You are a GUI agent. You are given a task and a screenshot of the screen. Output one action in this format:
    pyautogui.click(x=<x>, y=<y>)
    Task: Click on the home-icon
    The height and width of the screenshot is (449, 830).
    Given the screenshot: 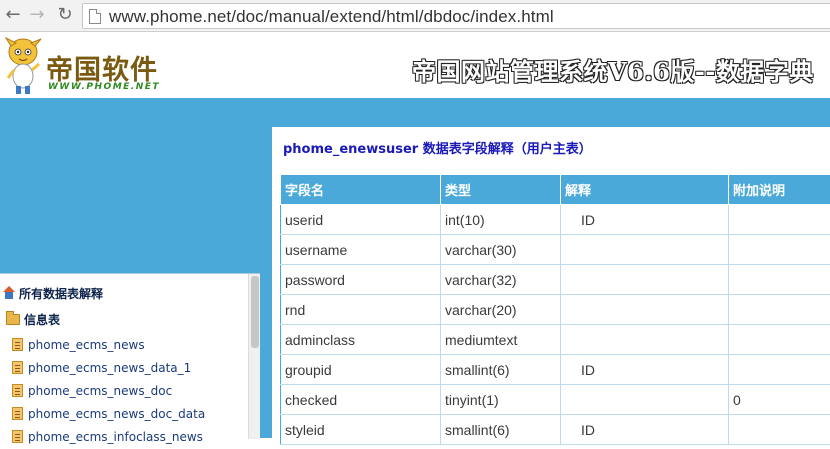 What is the action you would take?
    pyautogui.click(x=9, y=293)
    